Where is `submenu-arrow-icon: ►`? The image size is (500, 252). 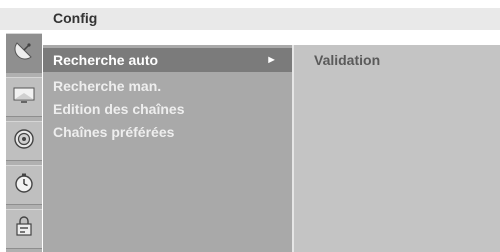 submenu-arrow-icon: ► is located at coordinates (271, 60).